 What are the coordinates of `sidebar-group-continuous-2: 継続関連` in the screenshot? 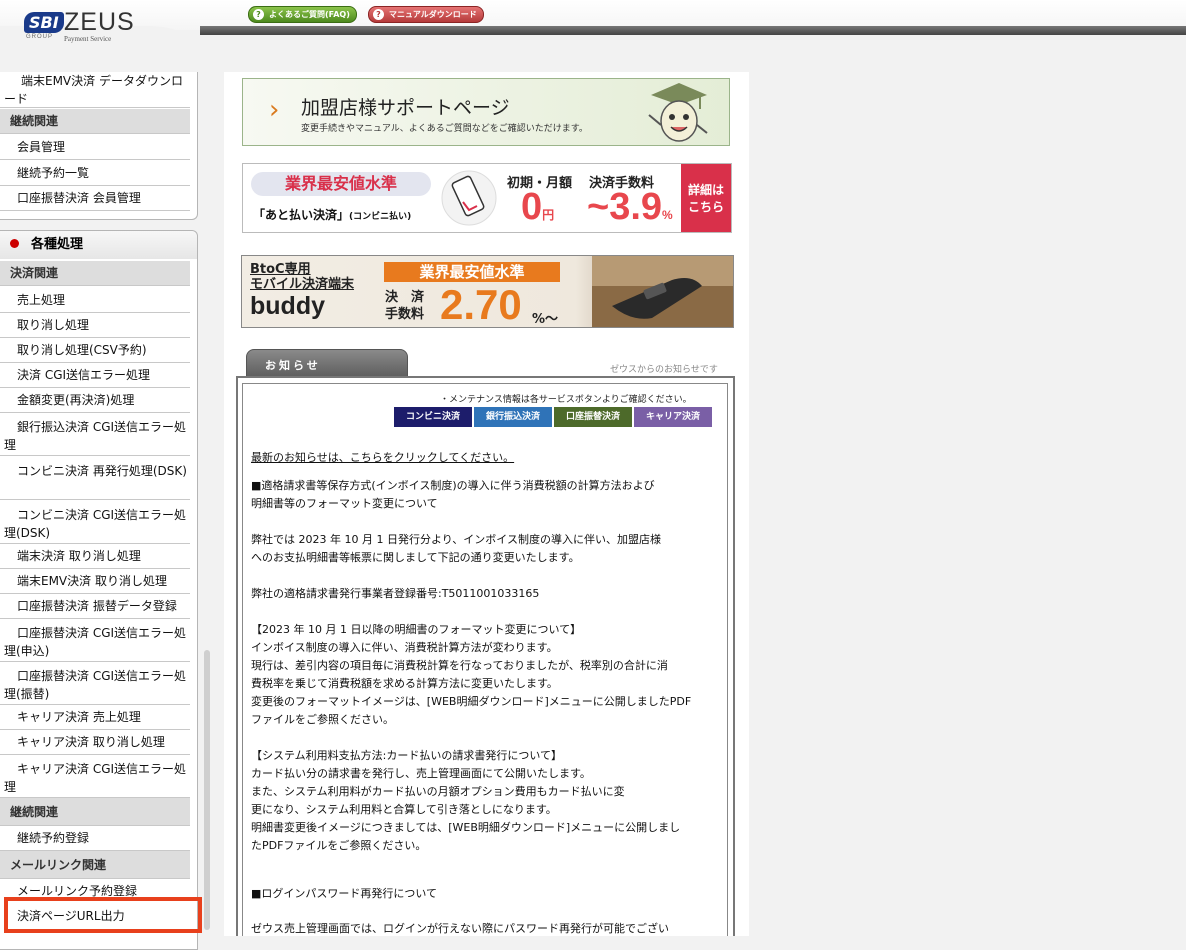 It's located at (95, 812).